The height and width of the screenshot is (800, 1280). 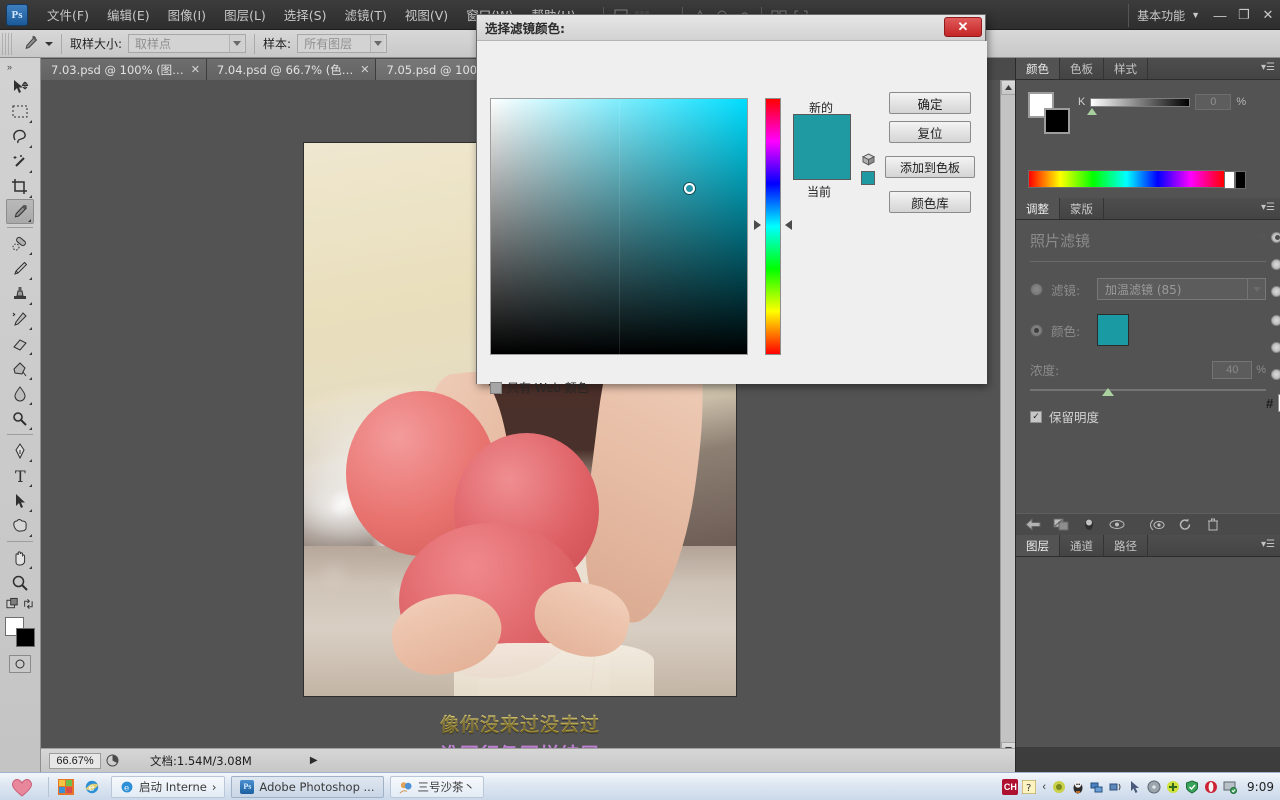 I want to click on hand-tool, so click(x=20, y=557).